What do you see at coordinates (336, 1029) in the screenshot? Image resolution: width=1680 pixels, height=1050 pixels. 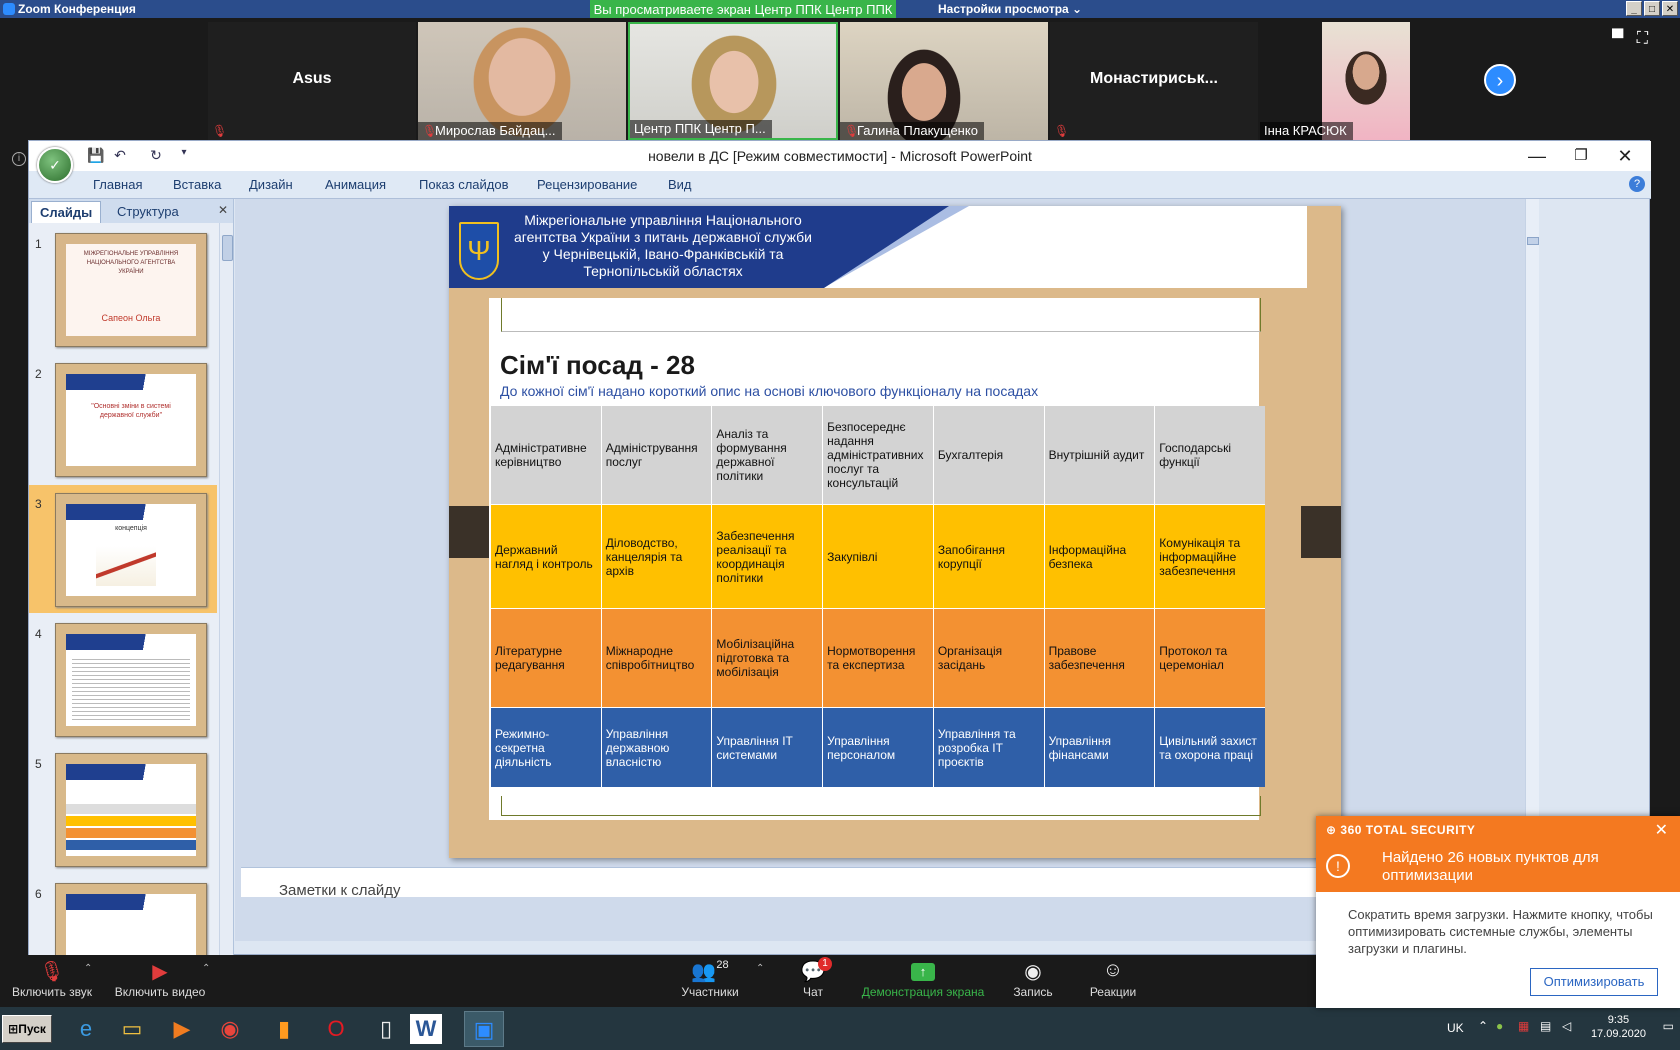 I see `opera-icon: O` at bounding box center [336, 1029].